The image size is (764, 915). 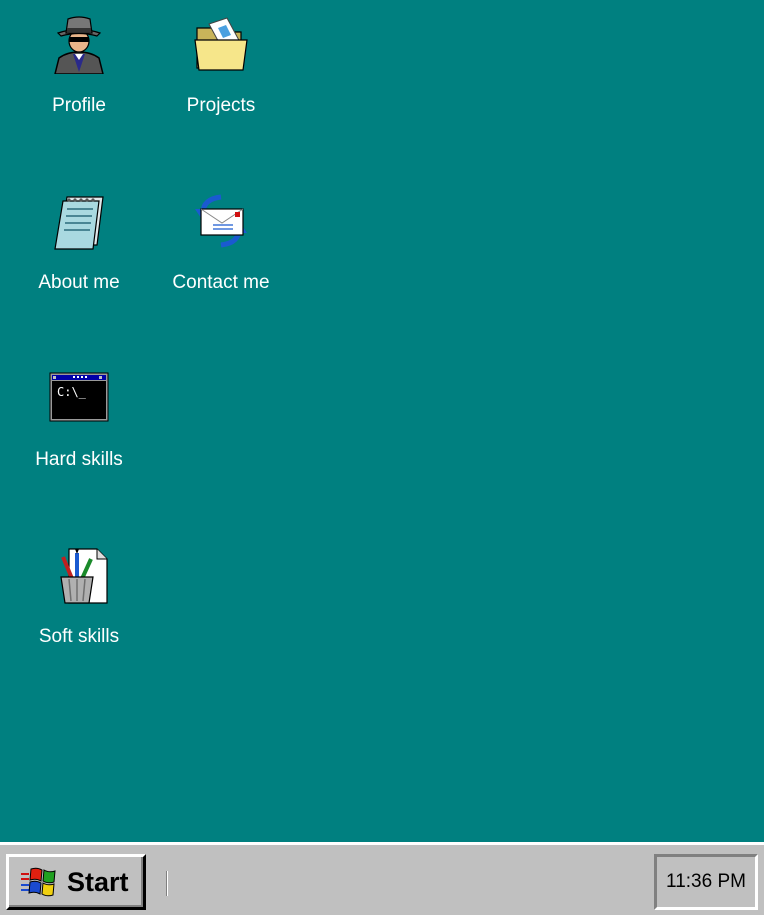 I want to click on desktop-icon-contact-me: Contact me, so click(x=221, y=242).